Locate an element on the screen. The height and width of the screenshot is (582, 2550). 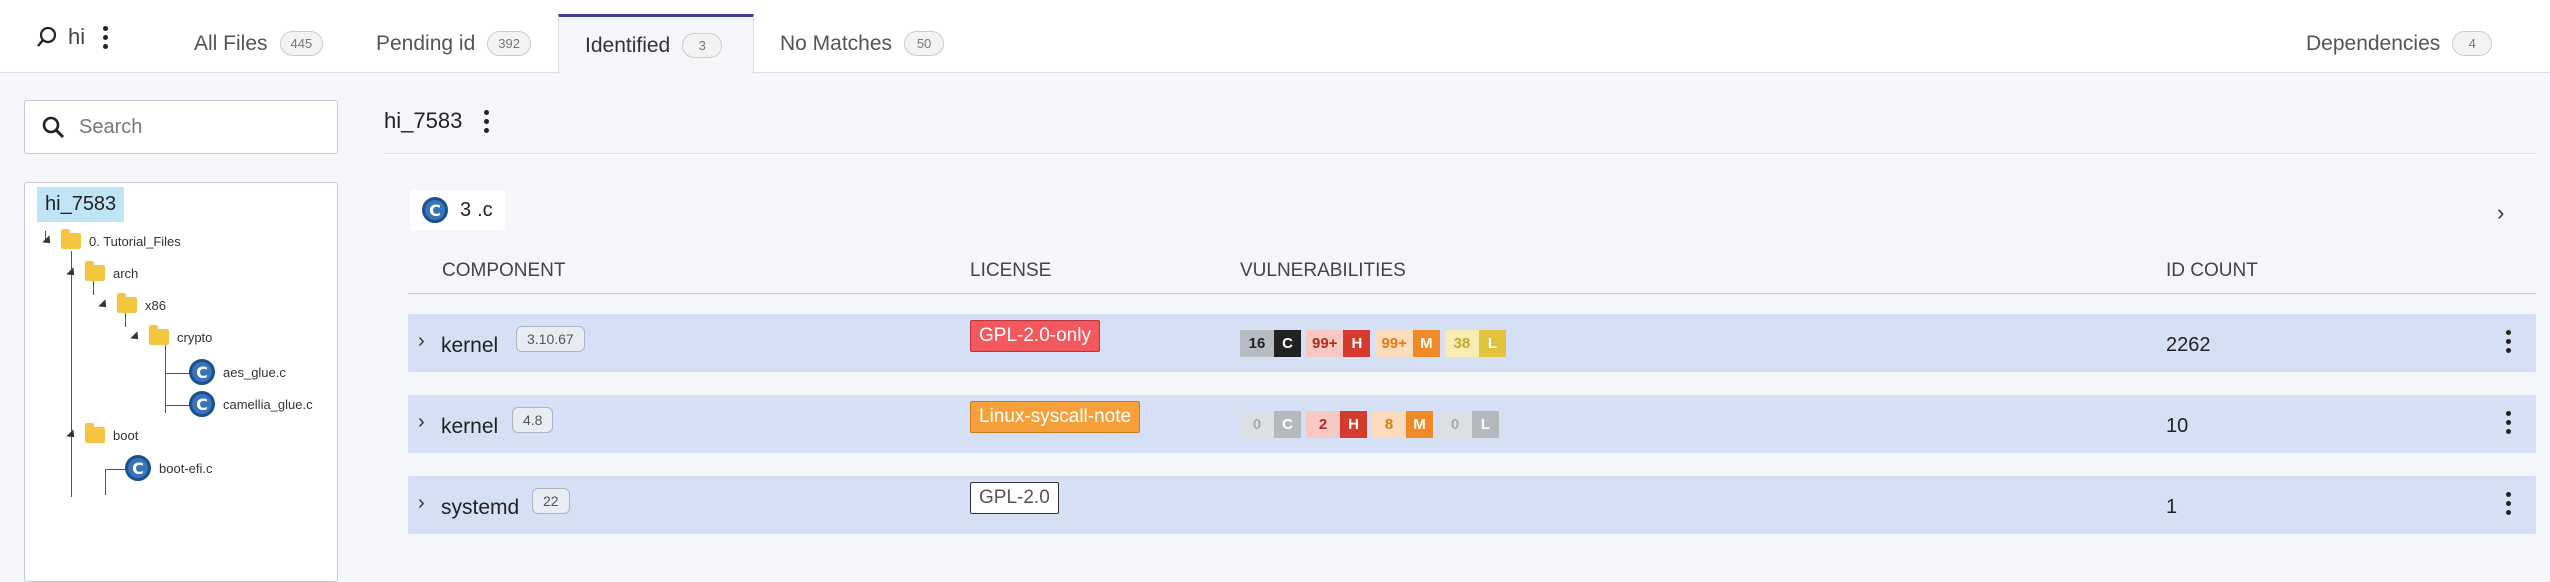
critical-letter: C is located at coordinates (1287, 424).